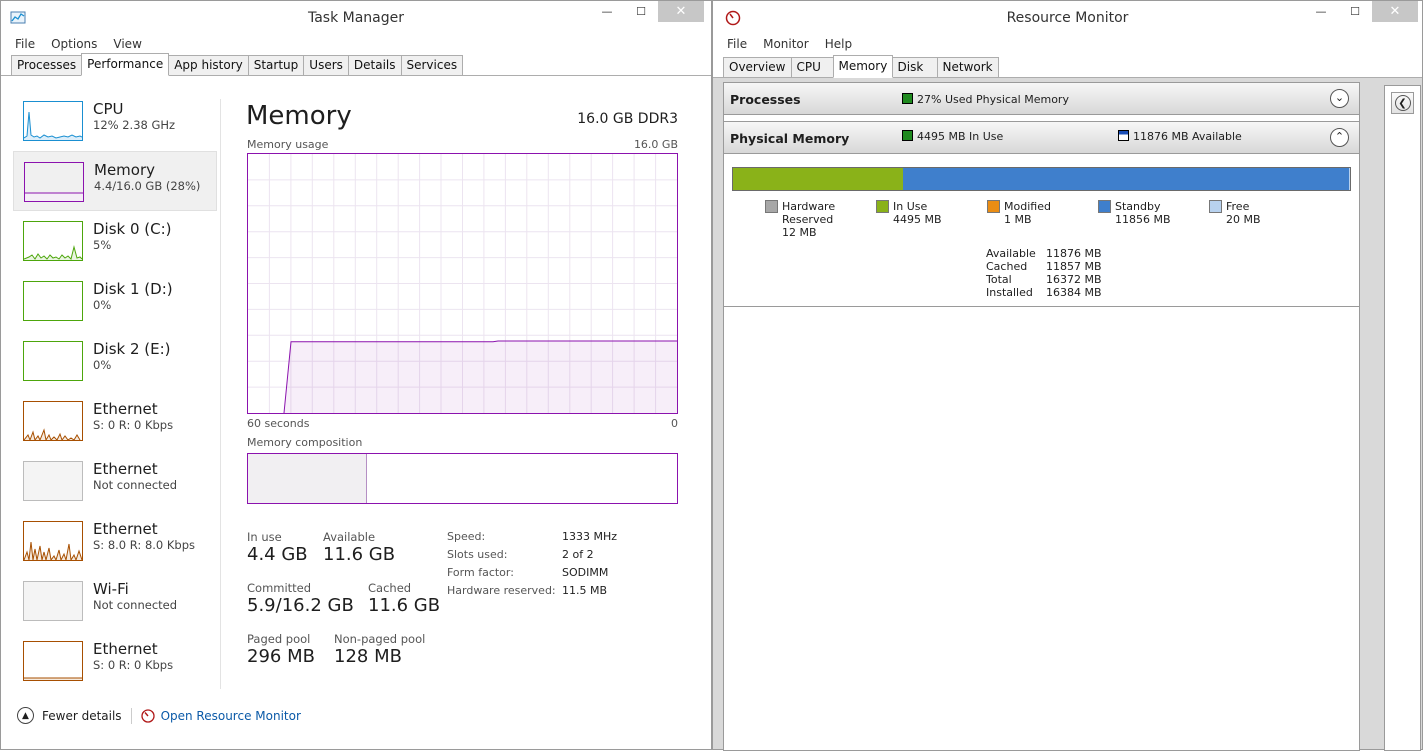 This screenshot has height=751, width=1423. I want to click on tab-network: Network, so click(968, 67).